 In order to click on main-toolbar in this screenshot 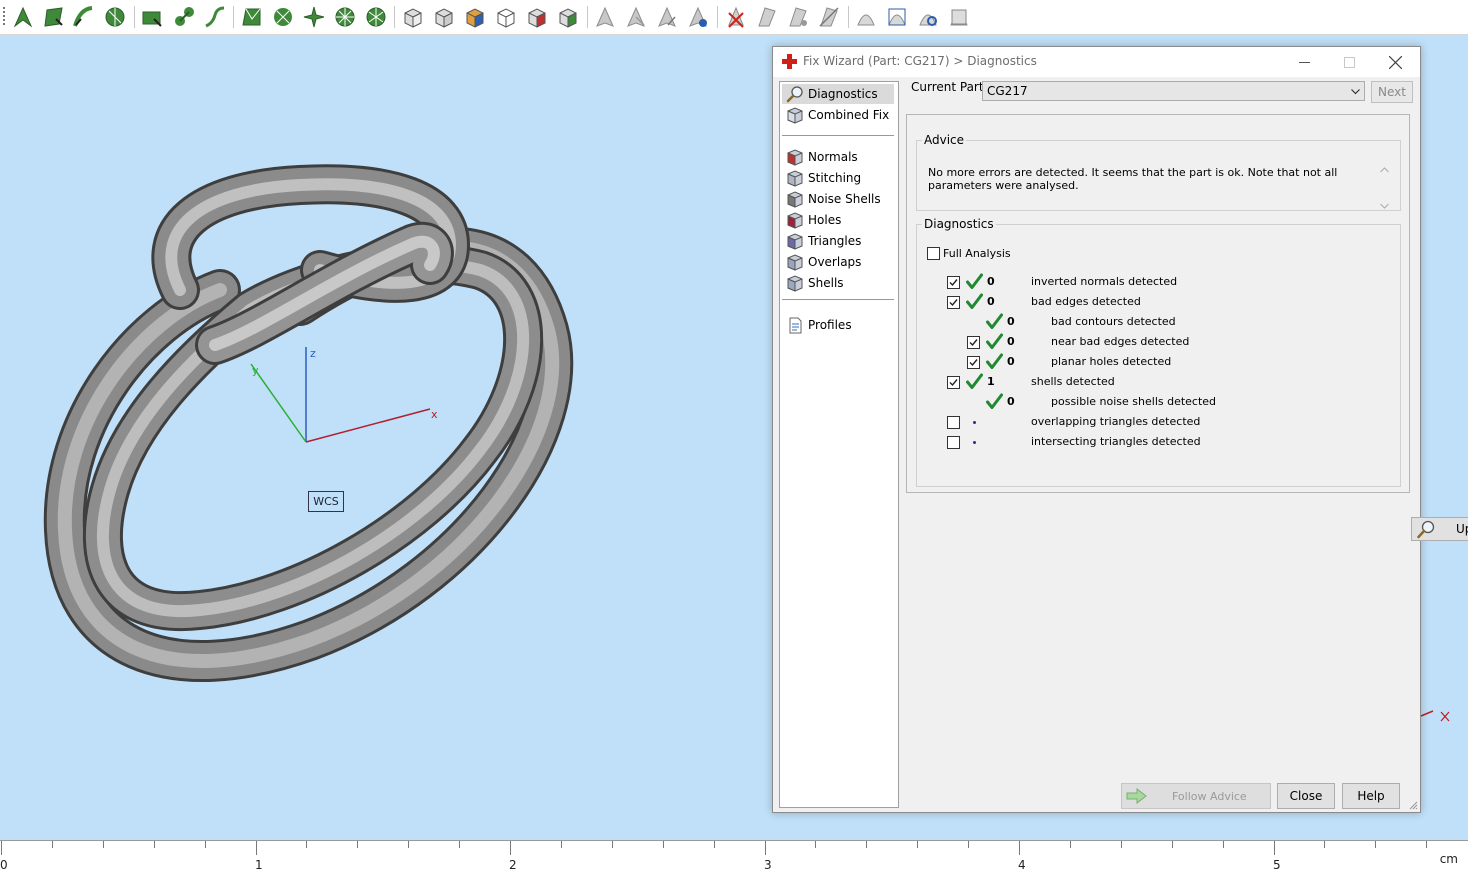, I will do `click(734, 17)`.